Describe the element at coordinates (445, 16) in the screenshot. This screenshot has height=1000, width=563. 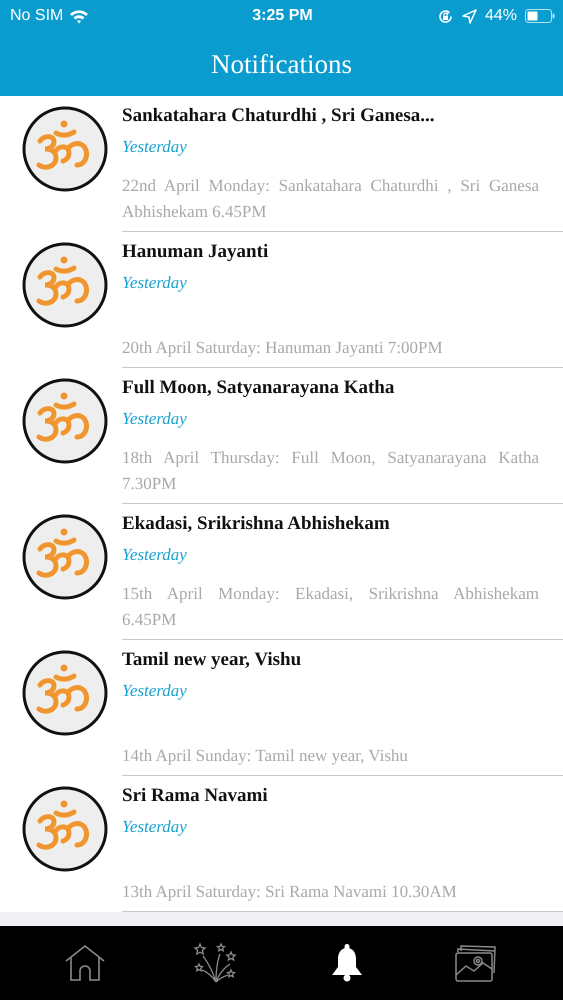
I see `rotation-lock-icon` at that location.